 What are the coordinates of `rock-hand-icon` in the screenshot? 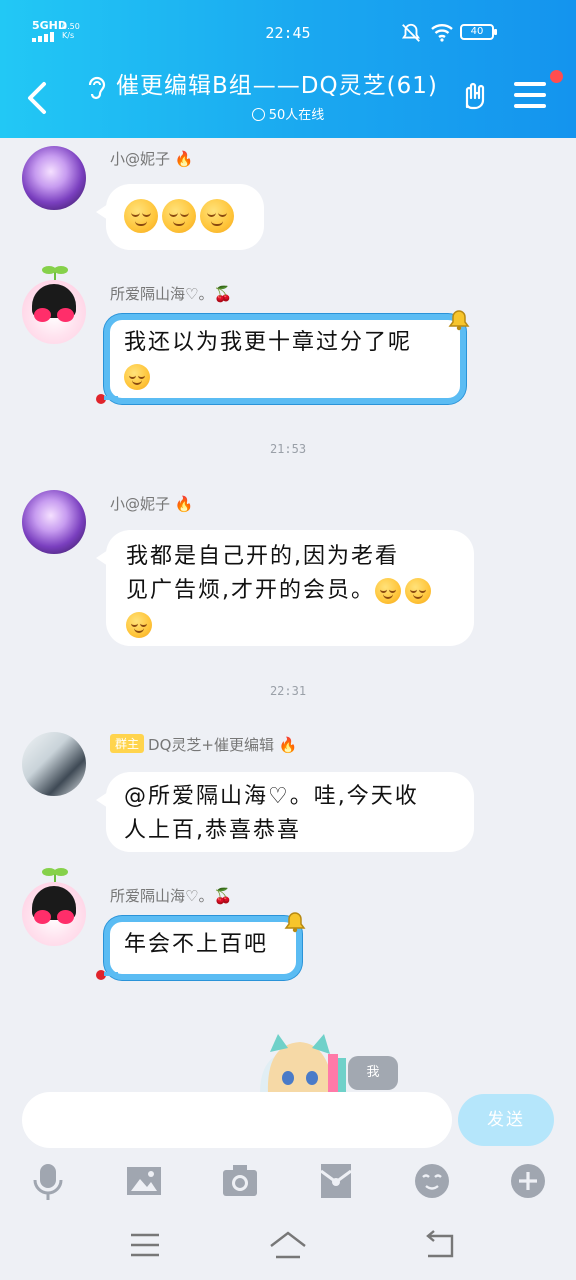 It's located at (474, 96).